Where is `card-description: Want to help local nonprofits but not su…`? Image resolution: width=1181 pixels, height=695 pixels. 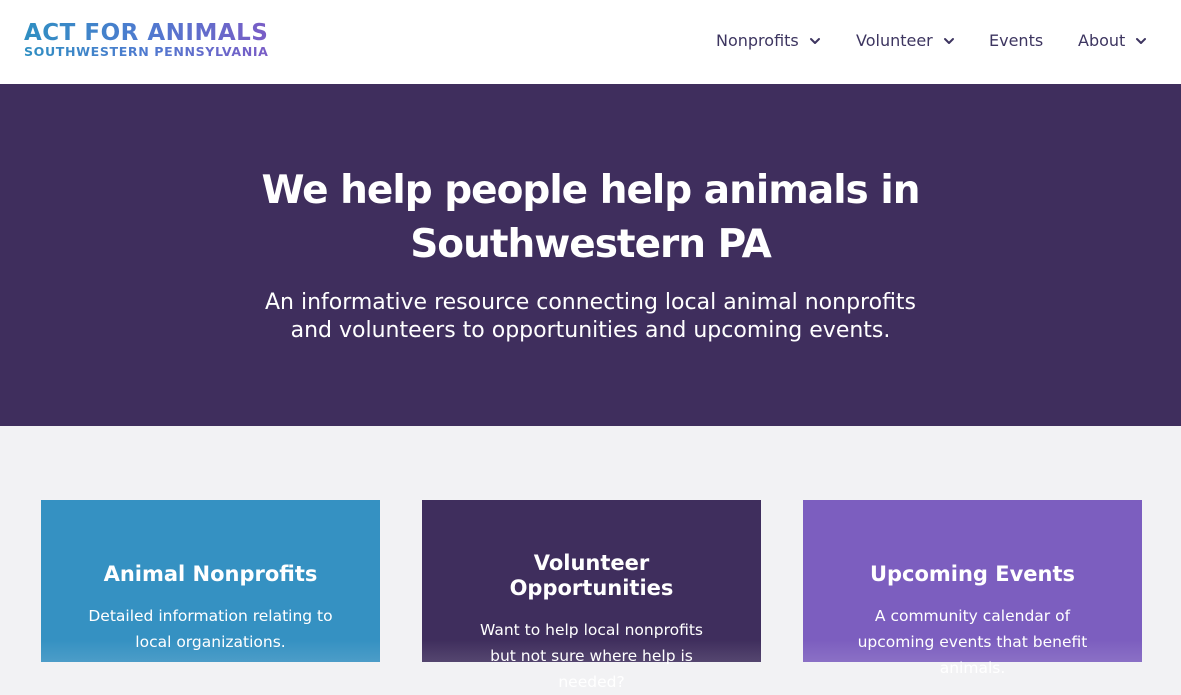 card-description: Want to help local nonprofits but not su… is located at coordinates (591, 656).